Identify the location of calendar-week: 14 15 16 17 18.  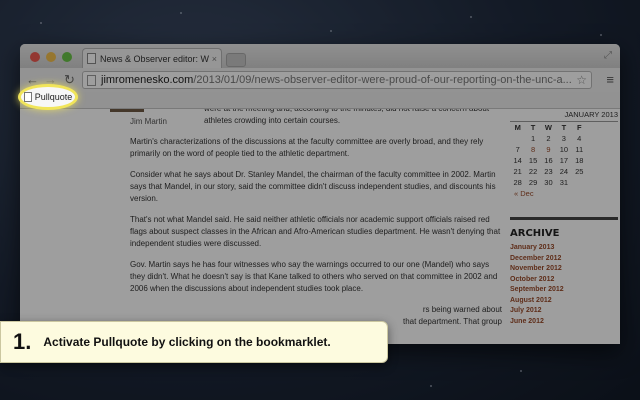
(564, 160).